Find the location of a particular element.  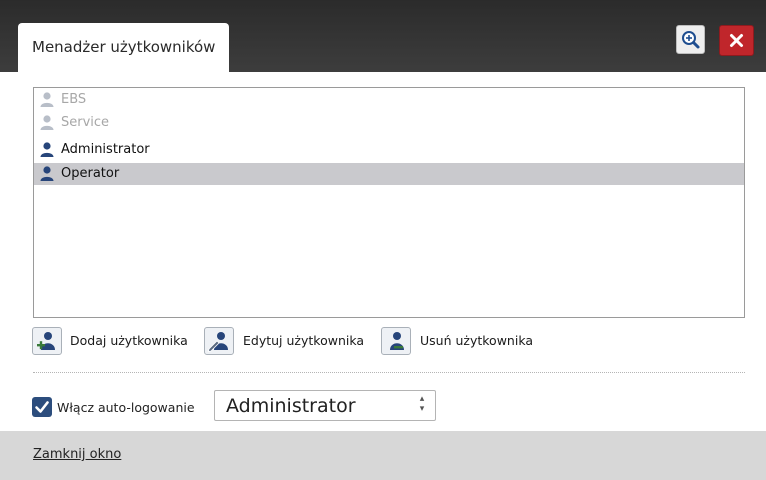

user-list-item-operator: Operator is located at coordinates (389, 174).